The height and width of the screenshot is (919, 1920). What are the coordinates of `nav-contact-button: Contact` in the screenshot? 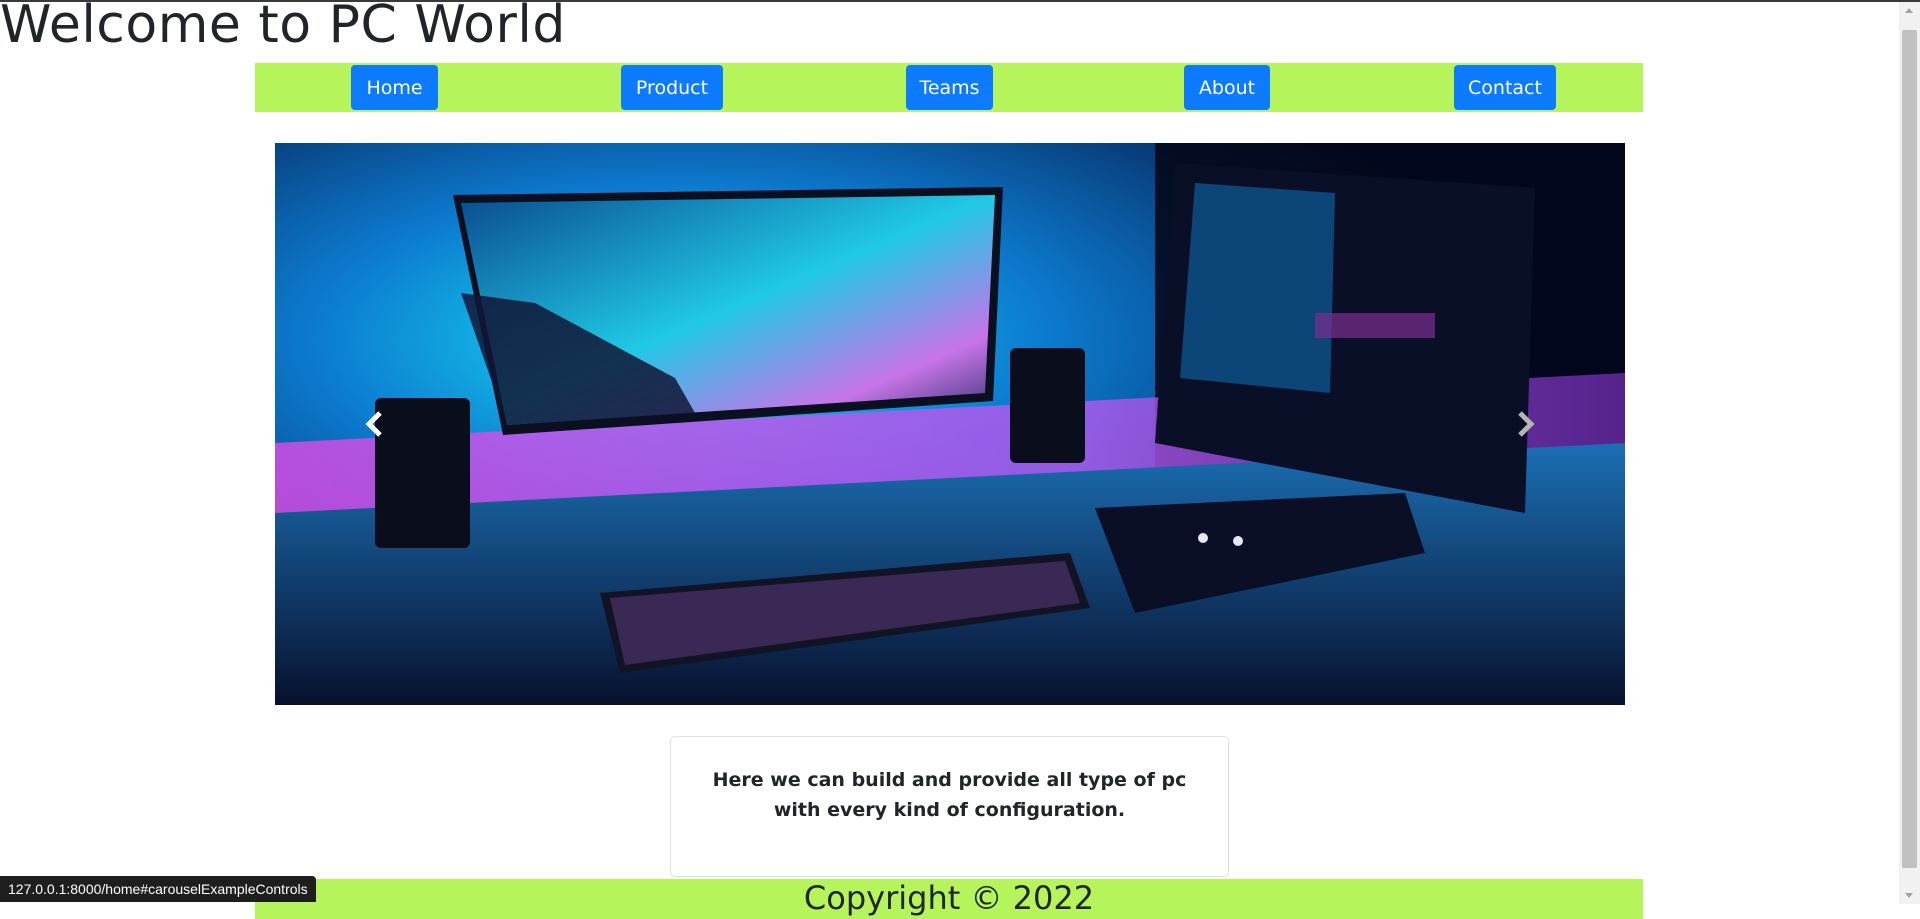 It's located at (1505, 87).